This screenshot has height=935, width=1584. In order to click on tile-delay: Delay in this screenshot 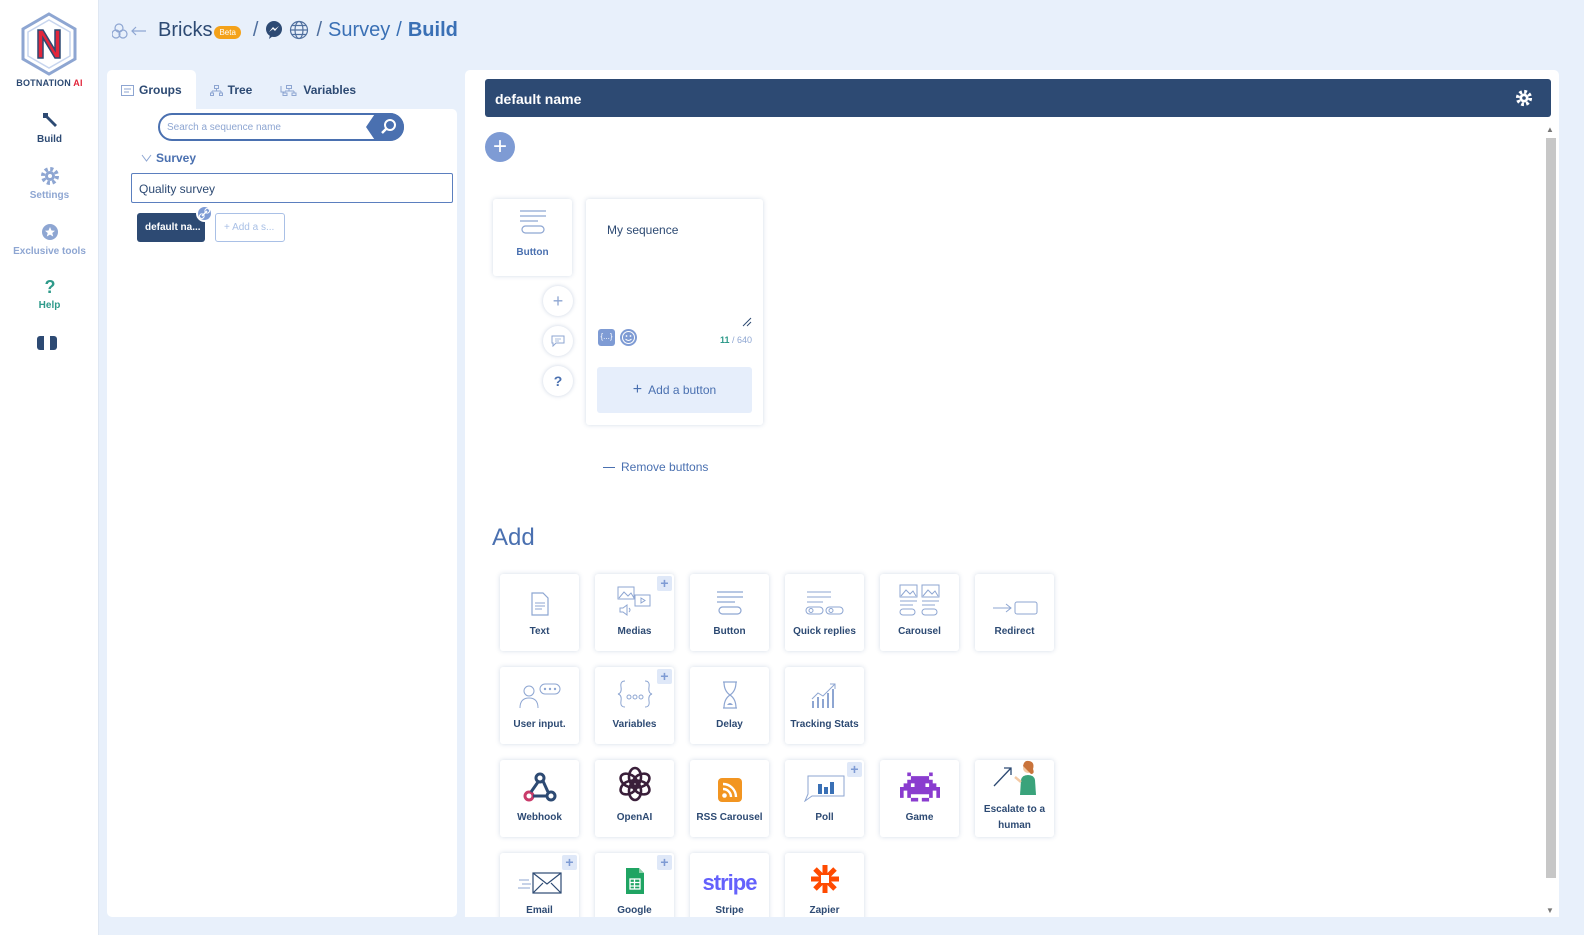, I will do `click(729, 705)`.